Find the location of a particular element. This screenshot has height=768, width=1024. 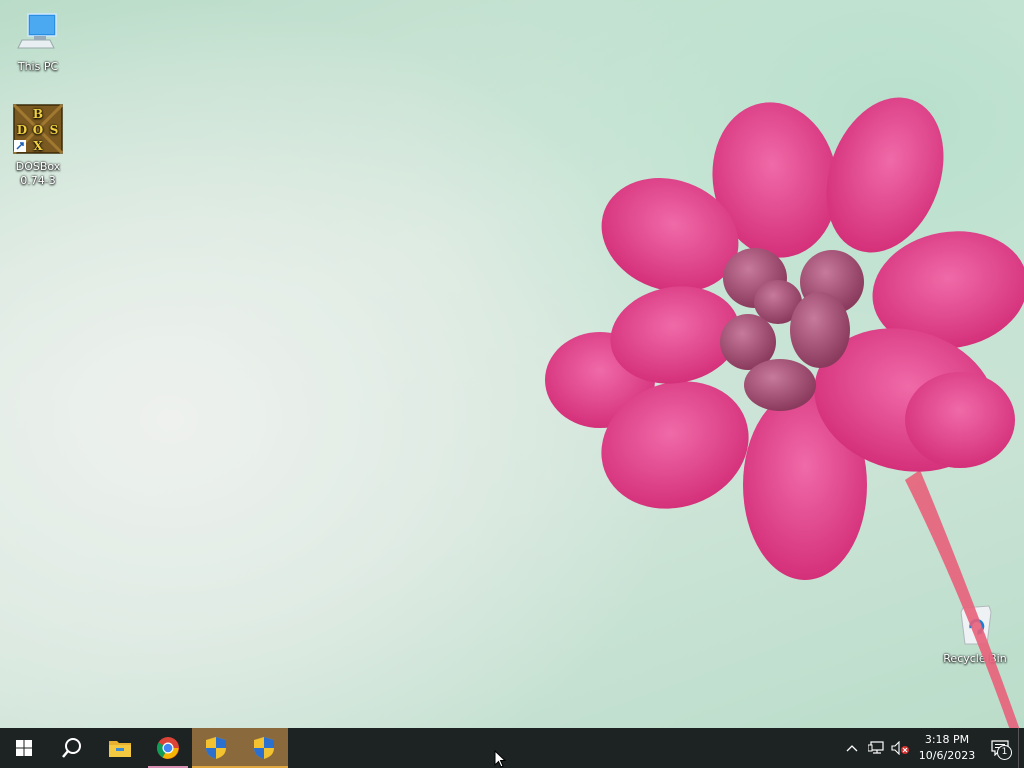

taskbar-chrome is located at coordinates (168, 748).